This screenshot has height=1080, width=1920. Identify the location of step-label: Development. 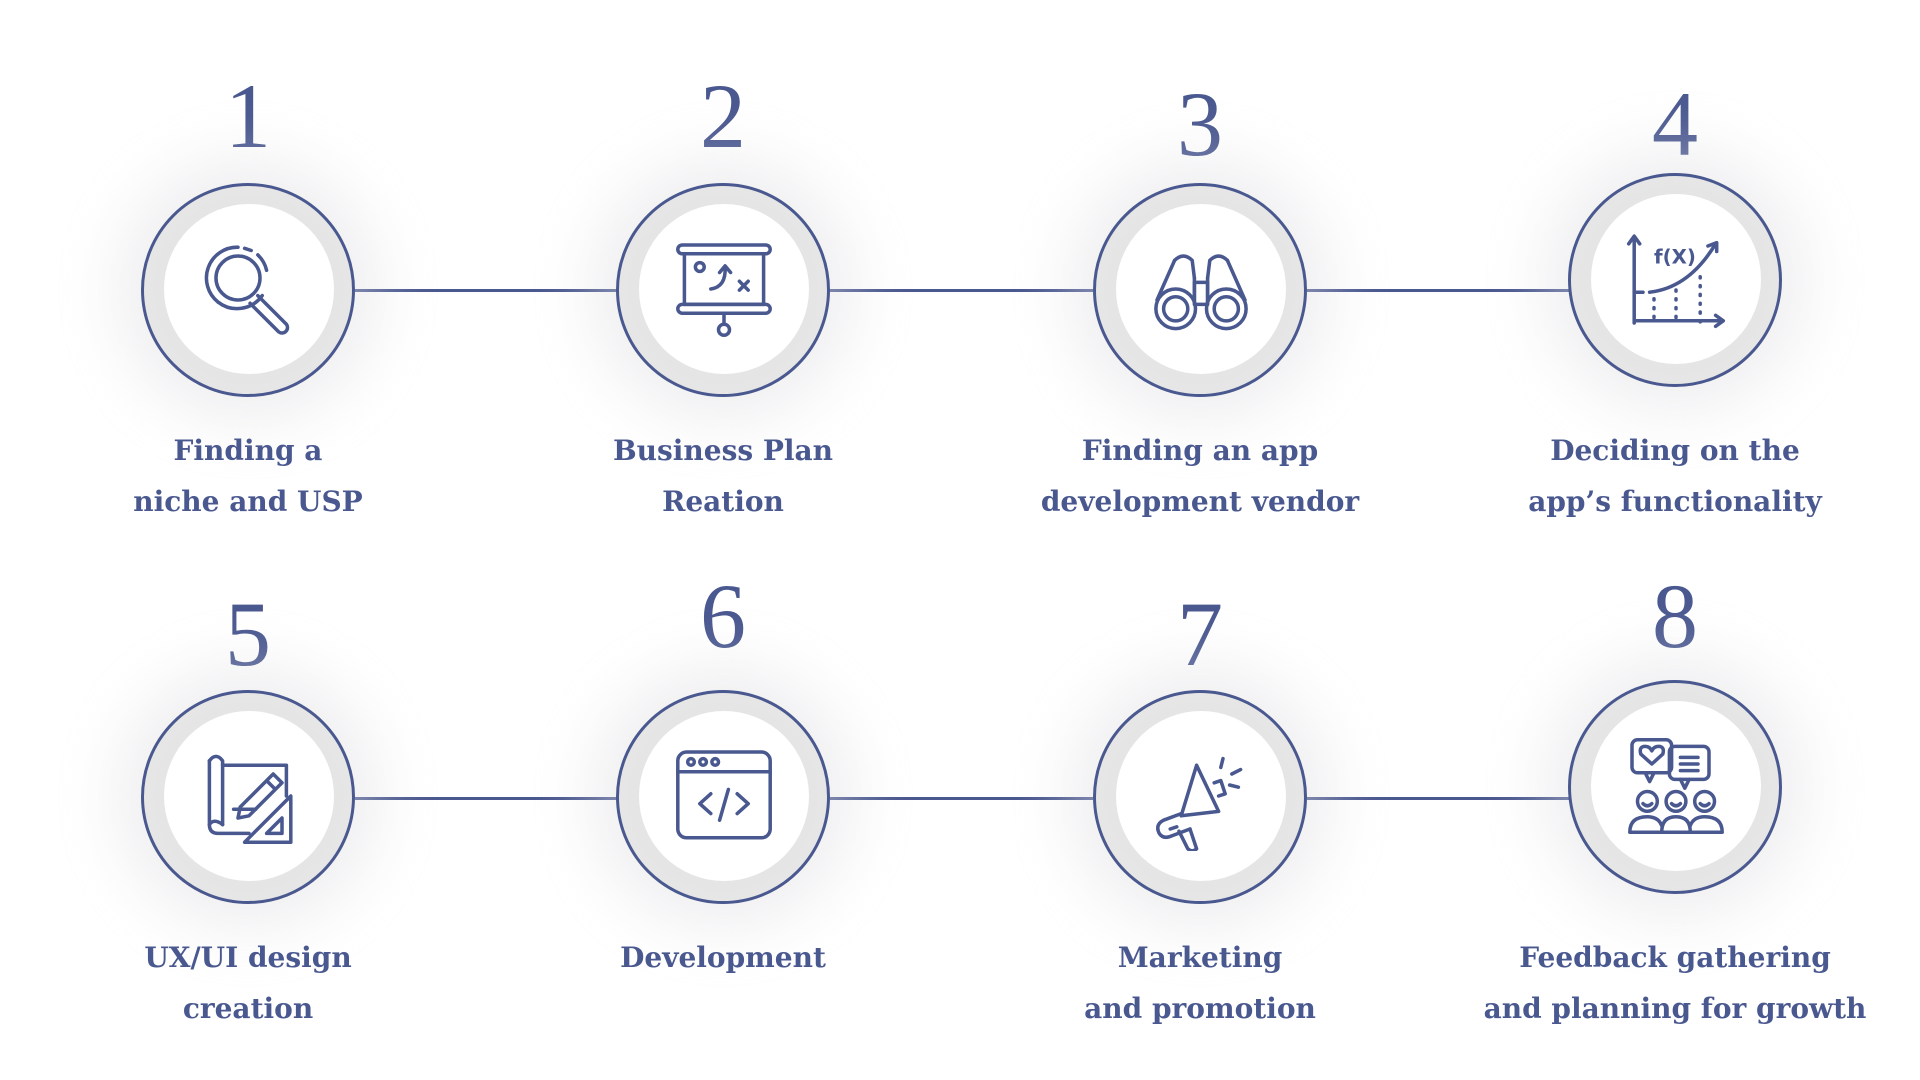
(723, 957).